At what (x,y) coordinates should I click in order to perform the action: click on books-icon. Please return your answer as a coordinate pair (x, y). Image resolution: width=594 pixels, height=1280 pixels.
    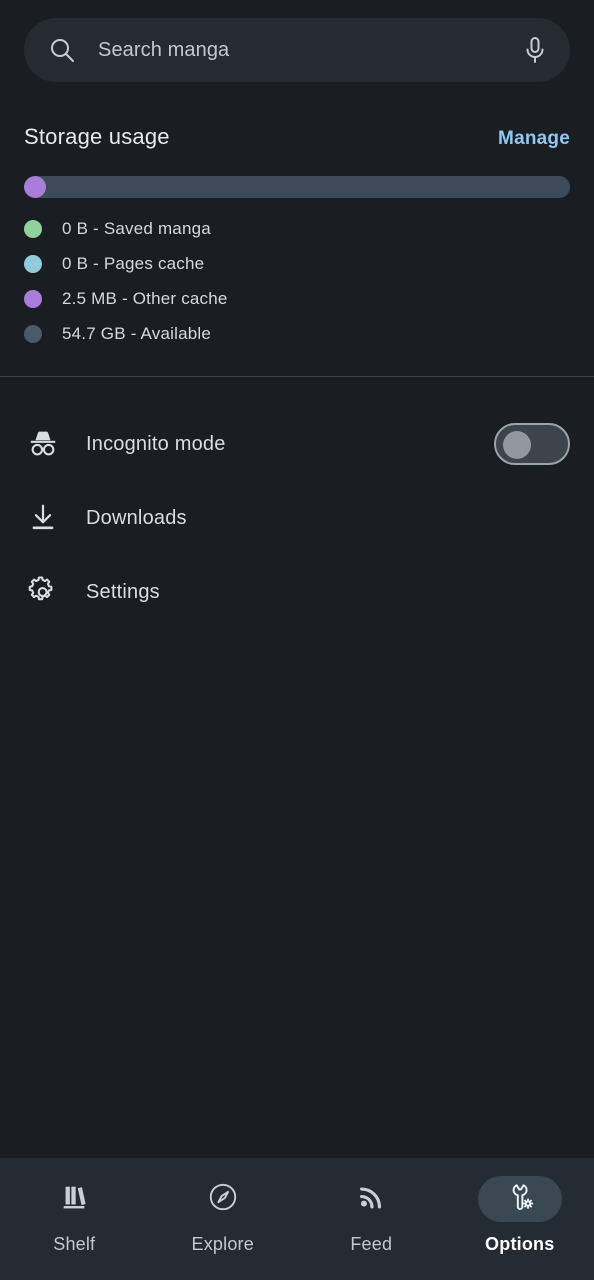
    Looking at the image, I should click on (74, 1199).